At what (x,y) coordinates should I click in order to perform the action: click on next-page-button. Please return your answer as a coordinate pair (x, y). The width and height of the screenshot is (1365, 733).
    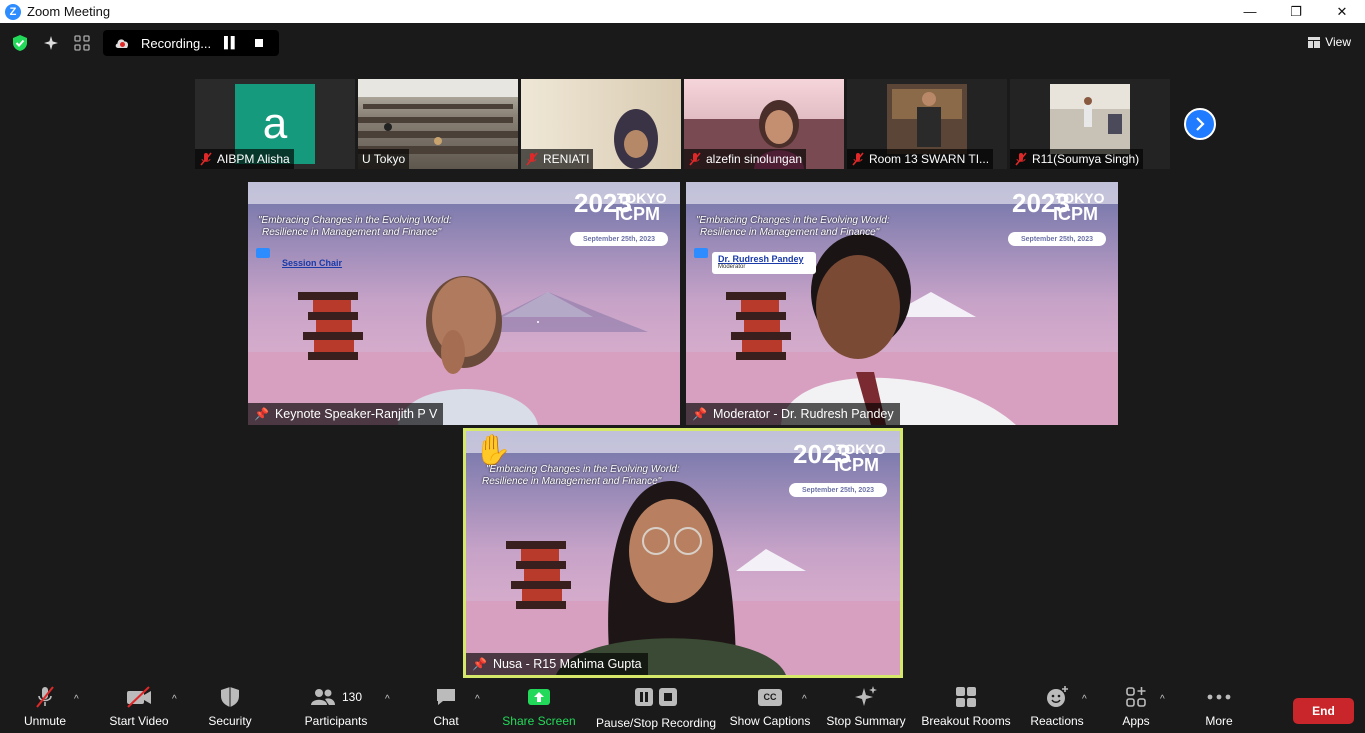
    Looking at the image, I should click on (1200, 124).